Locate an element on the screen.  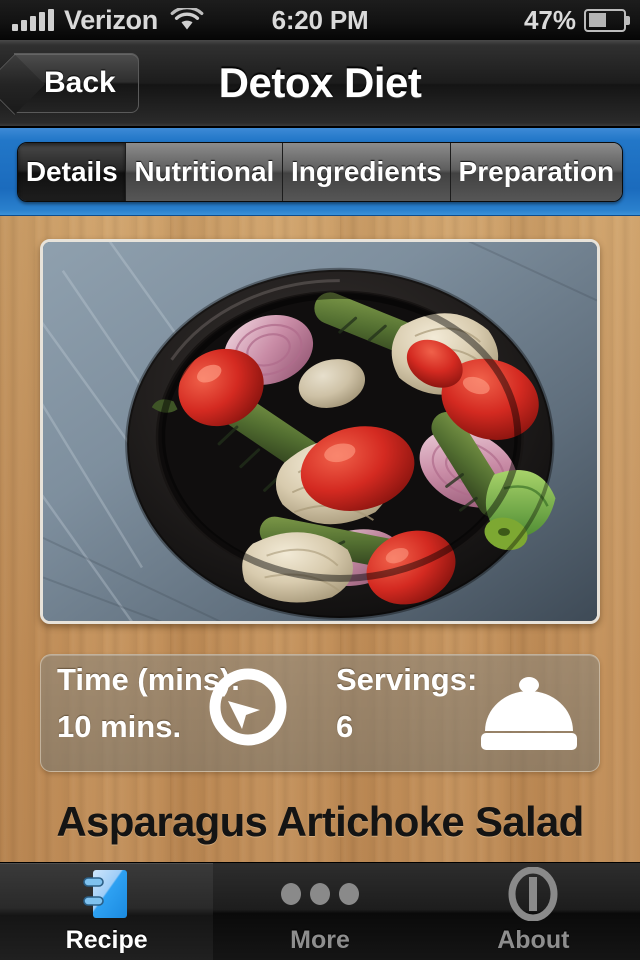
tab-nutritional: Nutritional is located at coordinates (205, 171).